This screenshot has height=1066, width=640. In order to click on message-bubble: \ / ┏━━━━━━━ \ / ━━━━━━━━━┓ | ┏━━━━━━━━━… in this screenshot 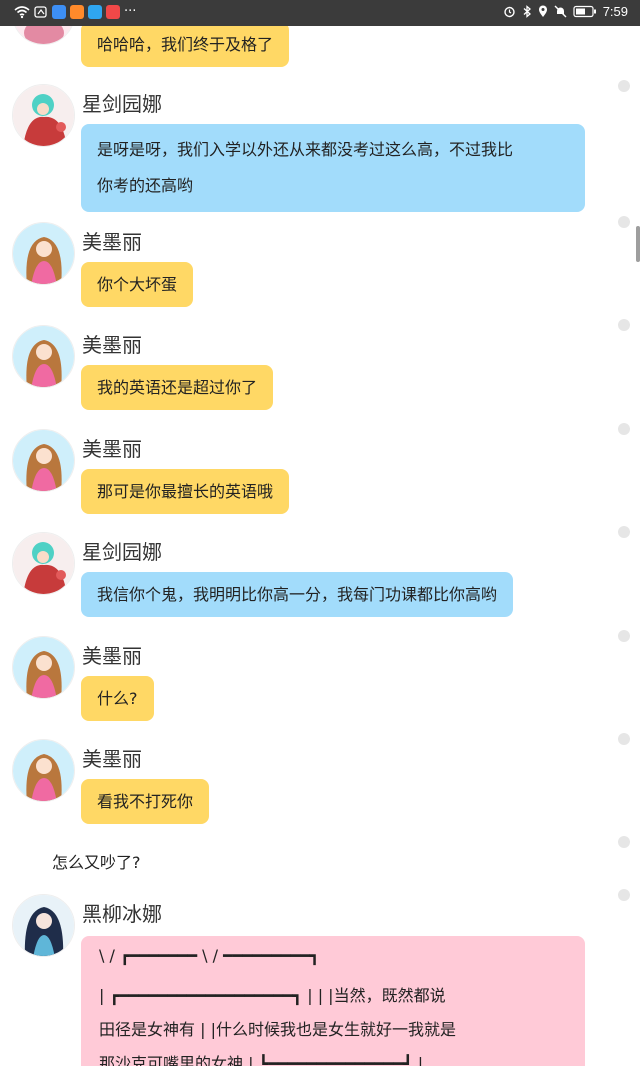, I will do `click(333, 1001)`.